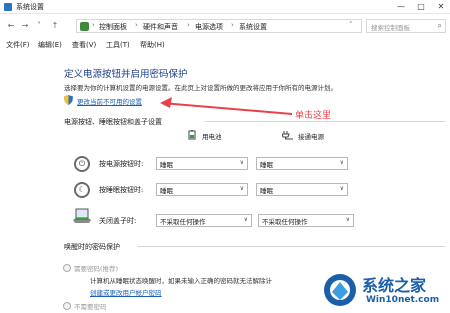 The image size is (450, 313). I want to click on menu-tools: 工具(T), so click(118, 45).